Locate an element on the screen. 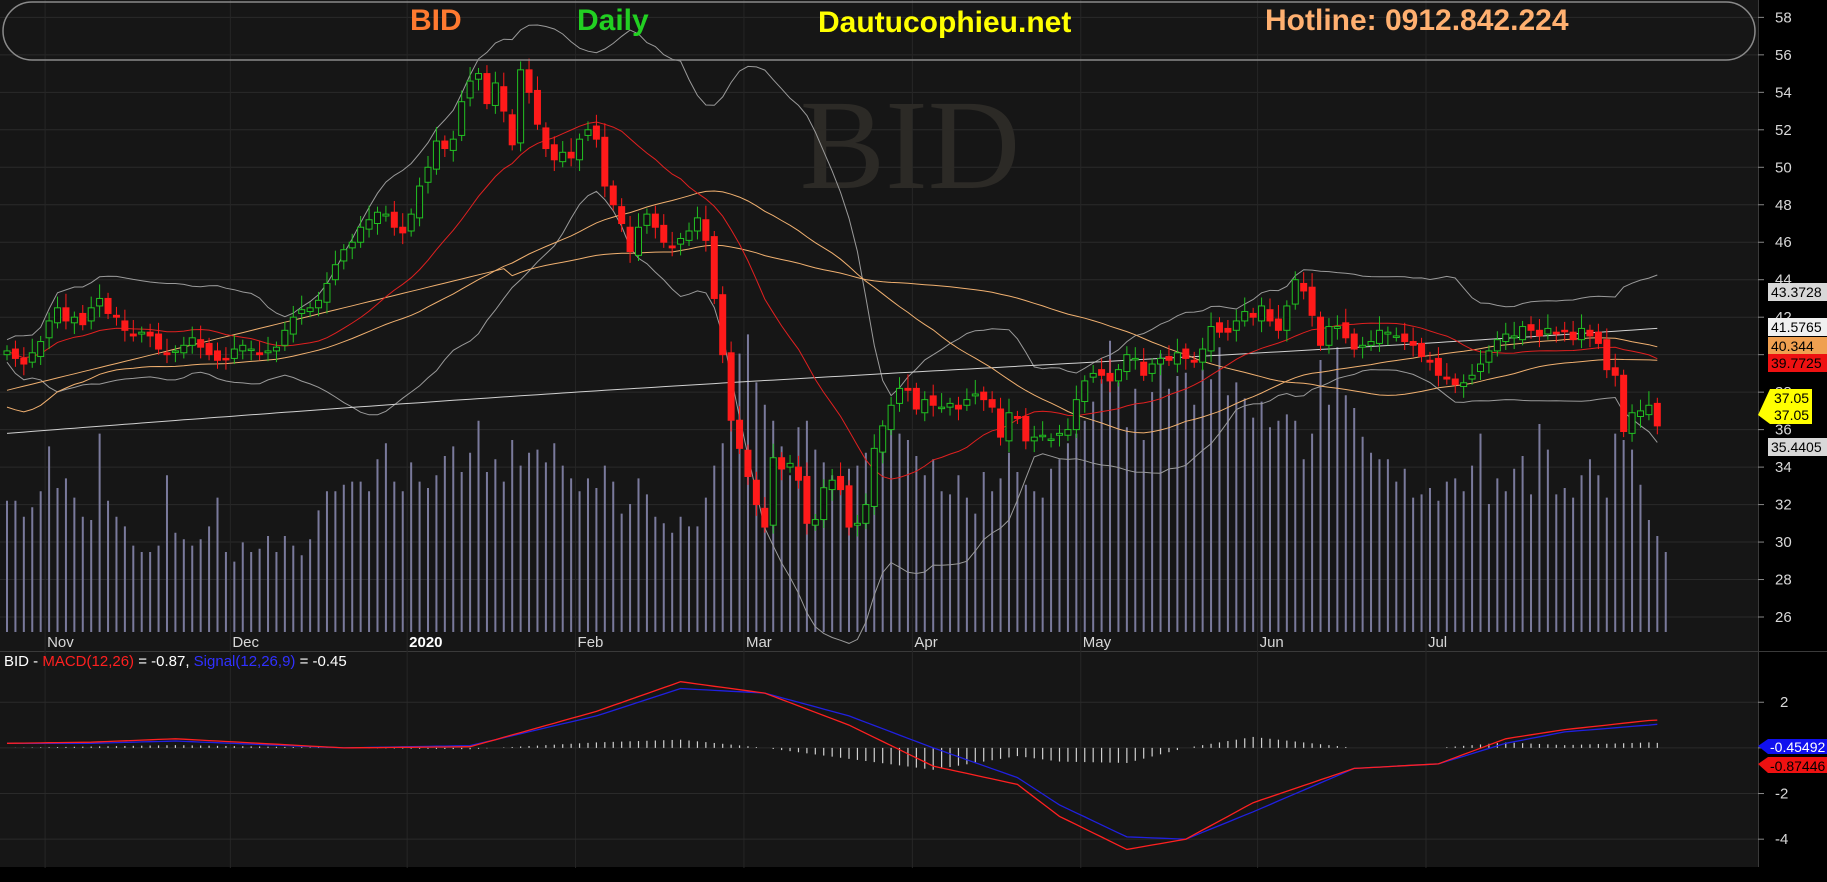 This screenshot has height=882, width=1827. date-tick-label: Dec is located at coordinates (245, 642).